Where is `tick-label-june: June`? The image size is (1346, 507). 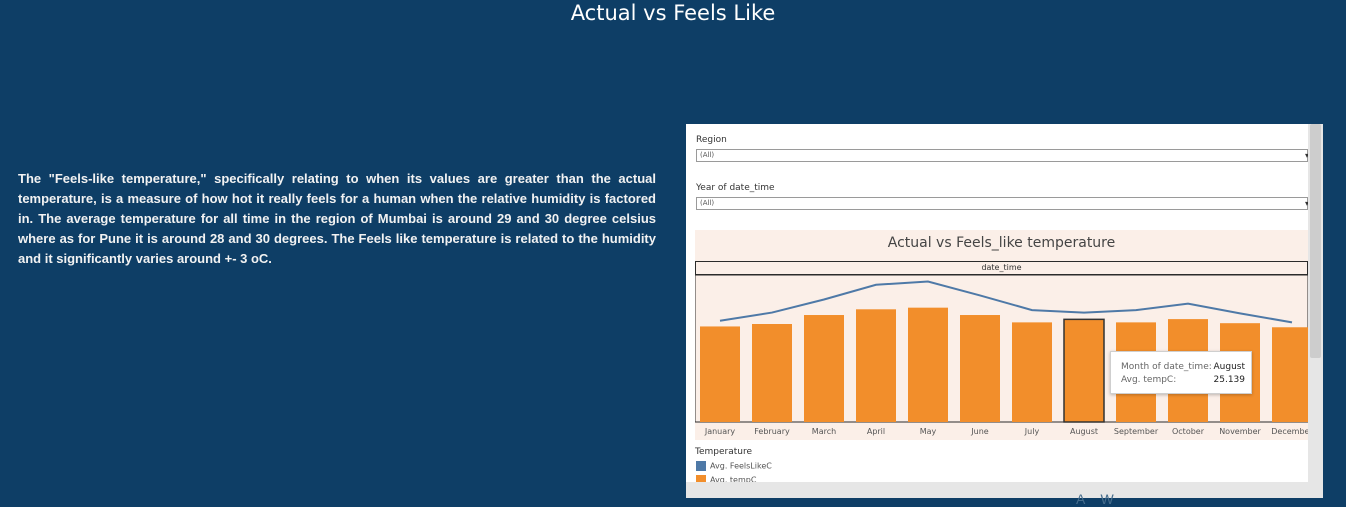
tick-label-june: June is located at coordinates (979, 431).